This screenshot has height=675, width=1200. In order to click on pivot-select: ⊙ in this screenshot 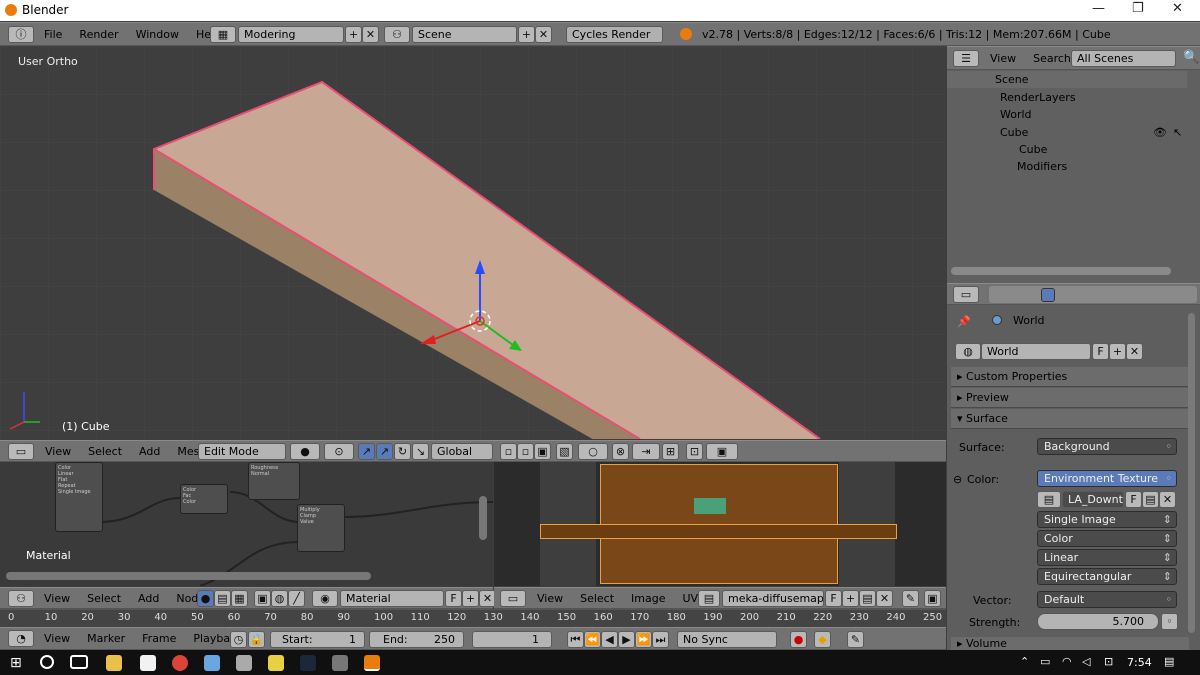, I will do `click(339, 451)`.